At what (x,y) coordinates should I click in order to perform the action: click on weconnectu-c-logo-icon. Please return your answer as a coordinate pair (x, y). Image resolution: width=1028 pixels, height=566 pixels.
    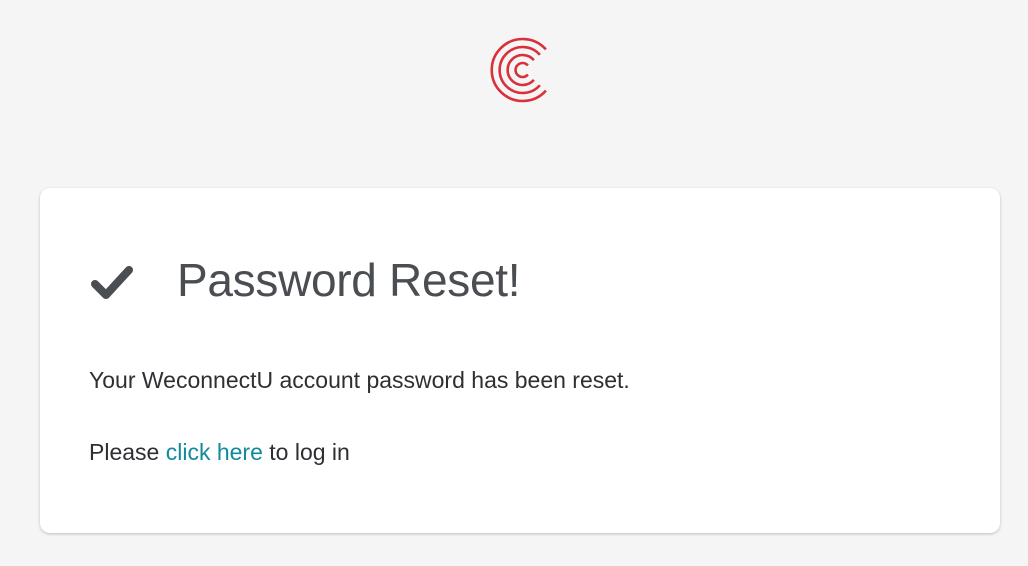
    Looking at the image, I should click on (518, 70).